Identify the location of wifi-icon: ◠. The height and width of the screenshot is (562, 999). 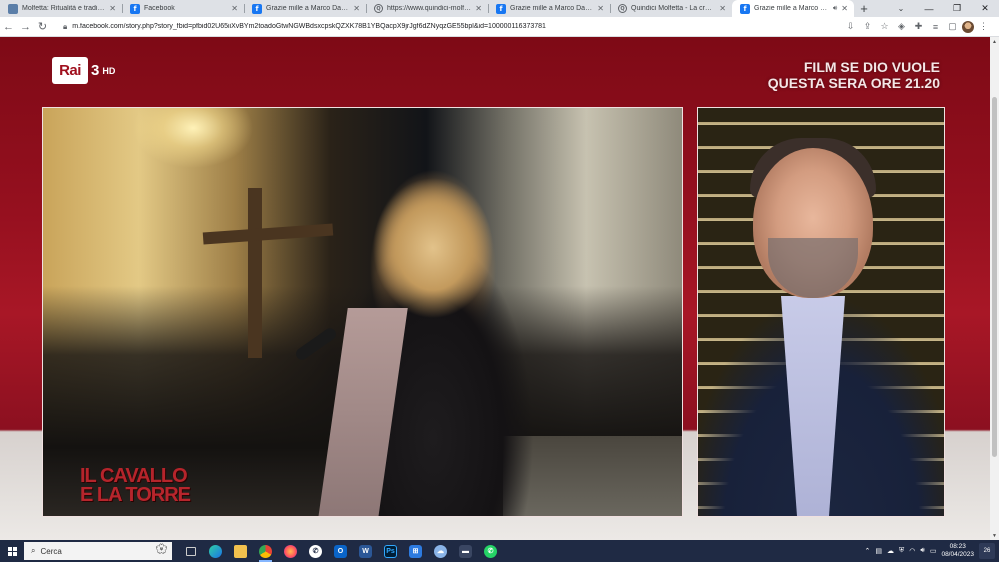
(912, 551).